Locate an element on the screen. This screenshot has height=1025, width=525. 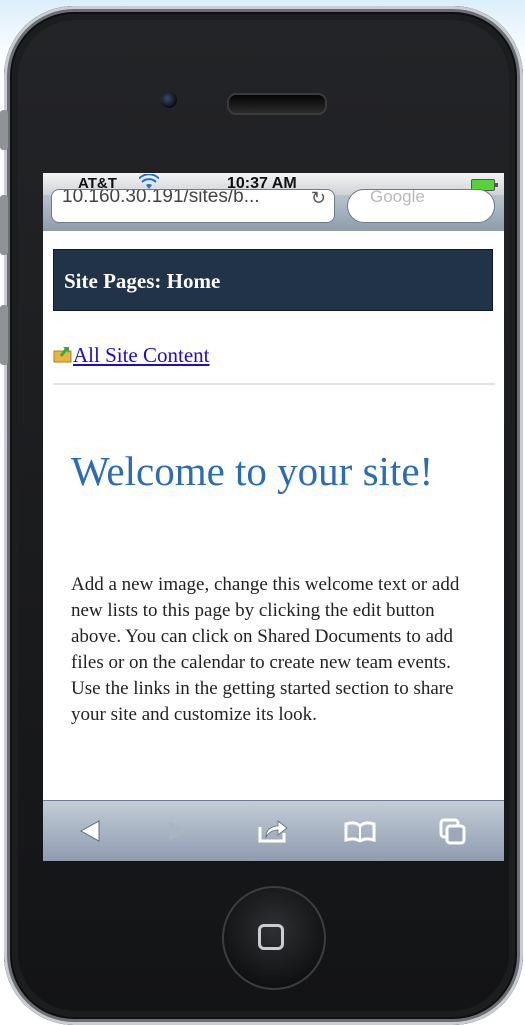
tabs-icon is located at coordinates (453, 831).